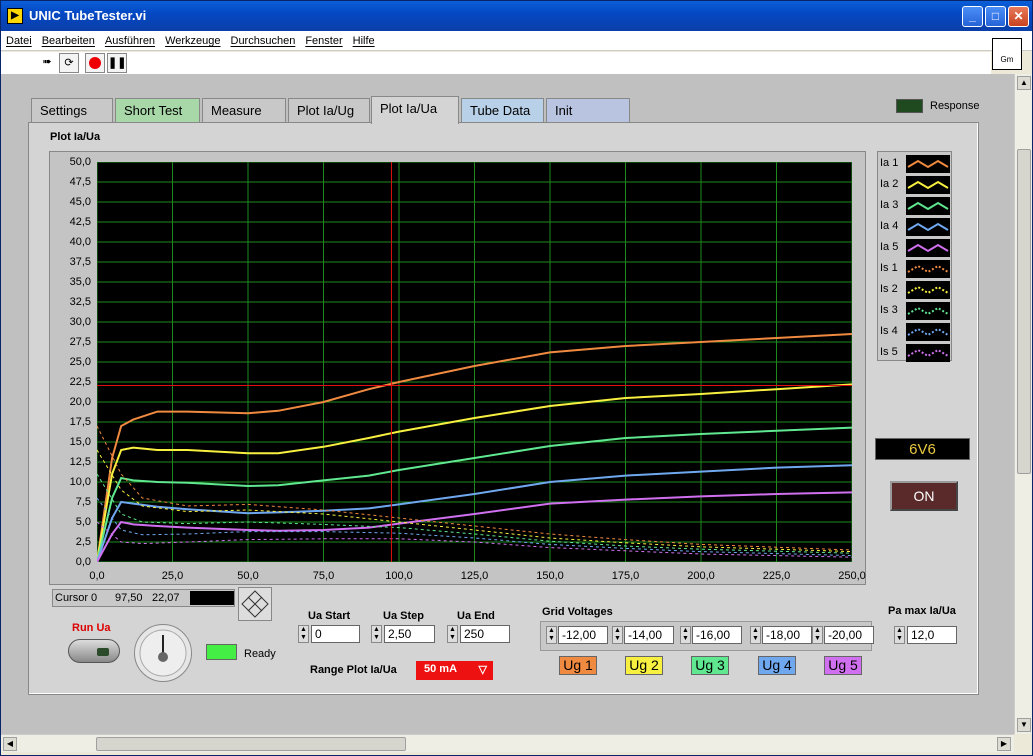 The width and height of the screenshot is (1033, 756). What do you see at coordinates (717, 635) in the screenshot?
I see `grid-voltage-input: -16,00` at bounding box center [717, 635].